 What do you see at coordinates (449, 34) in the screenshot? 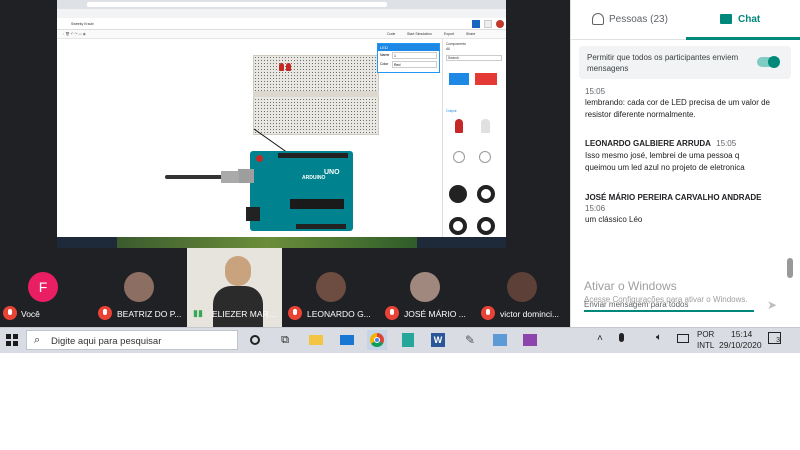
I see `export-button: Export` at bounding box center [449, 34].